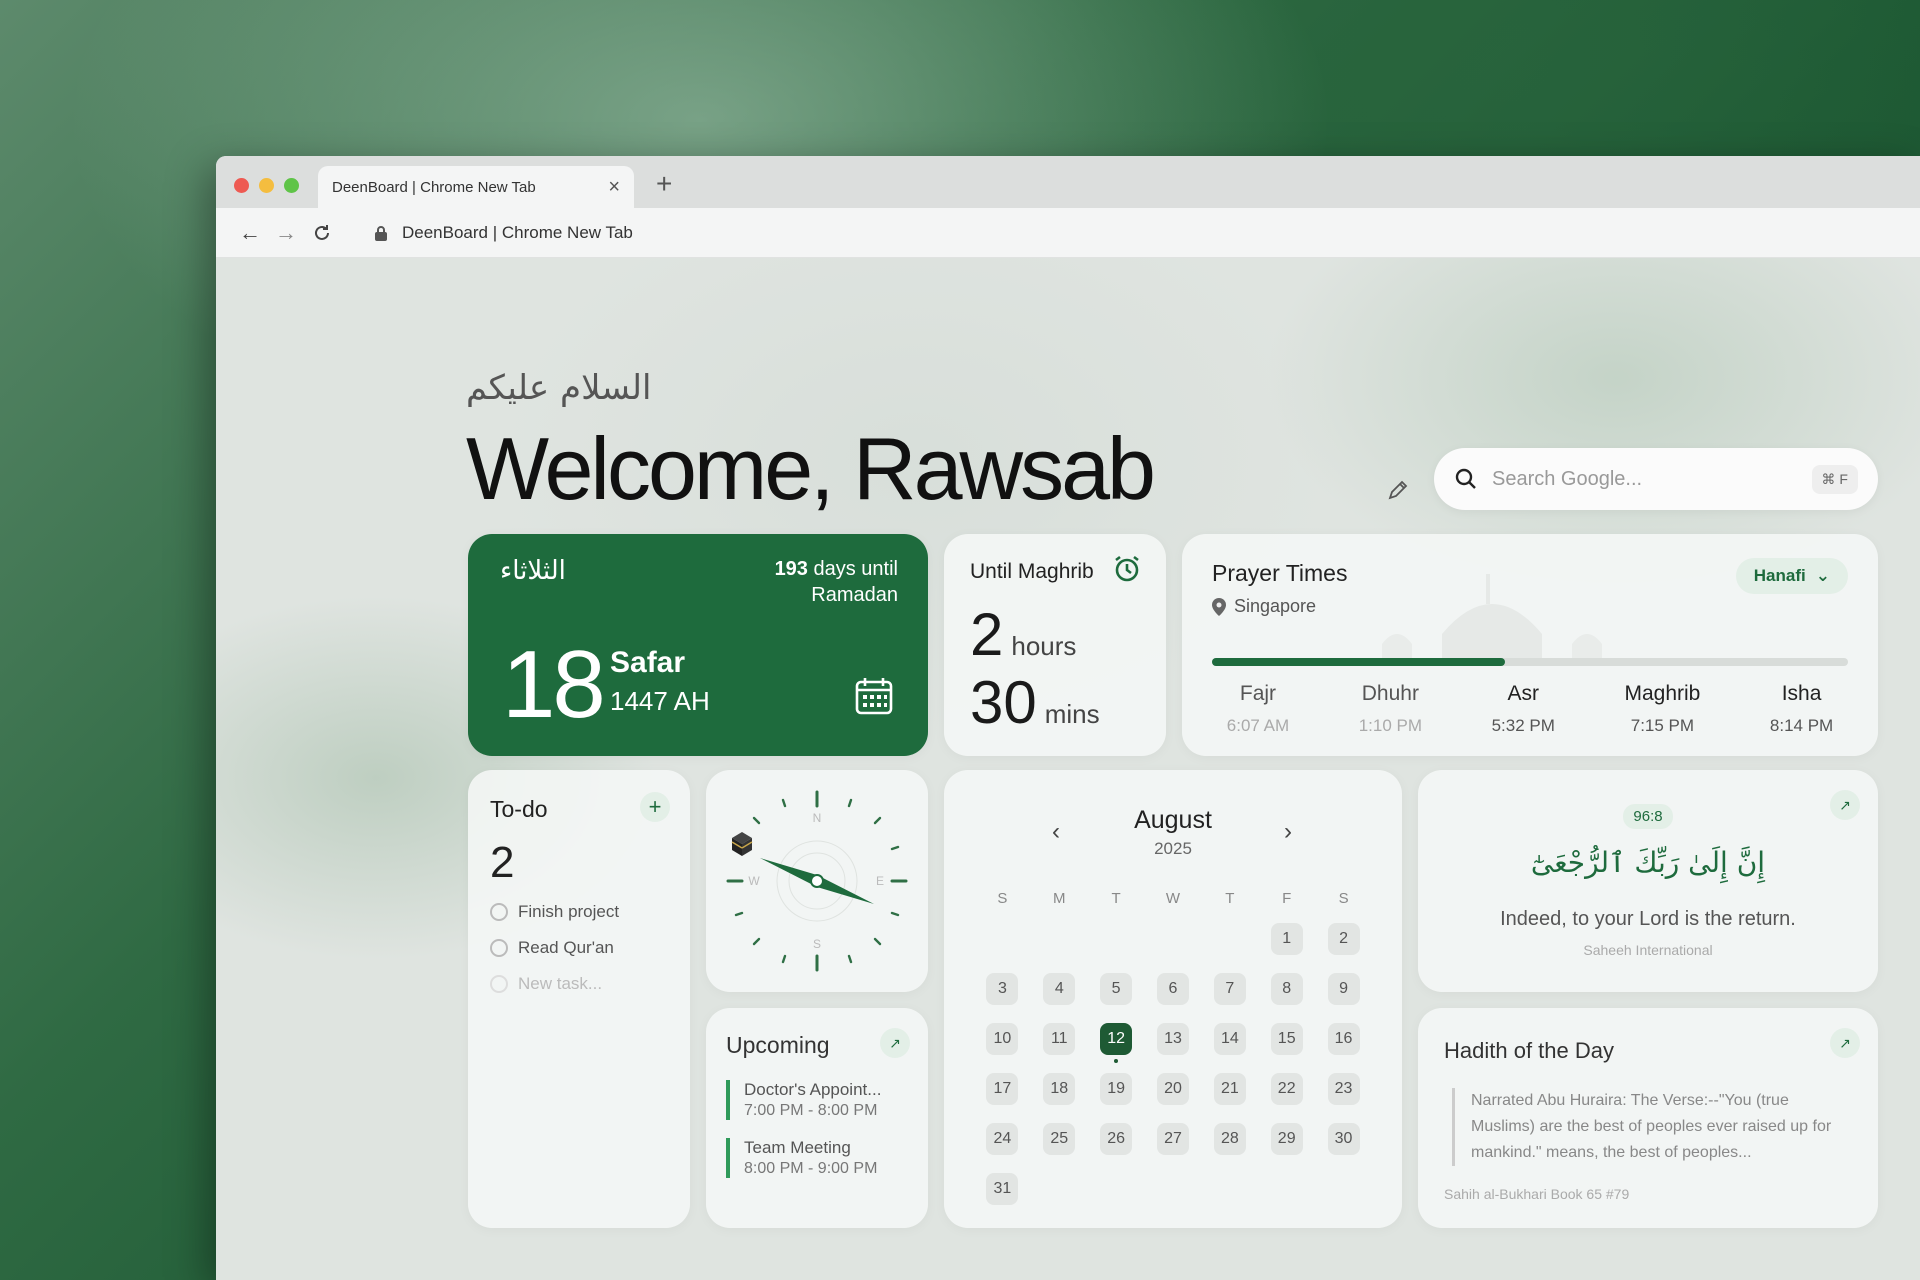  I want to click on search-bar: ⌘ F, so click(1656, 479).